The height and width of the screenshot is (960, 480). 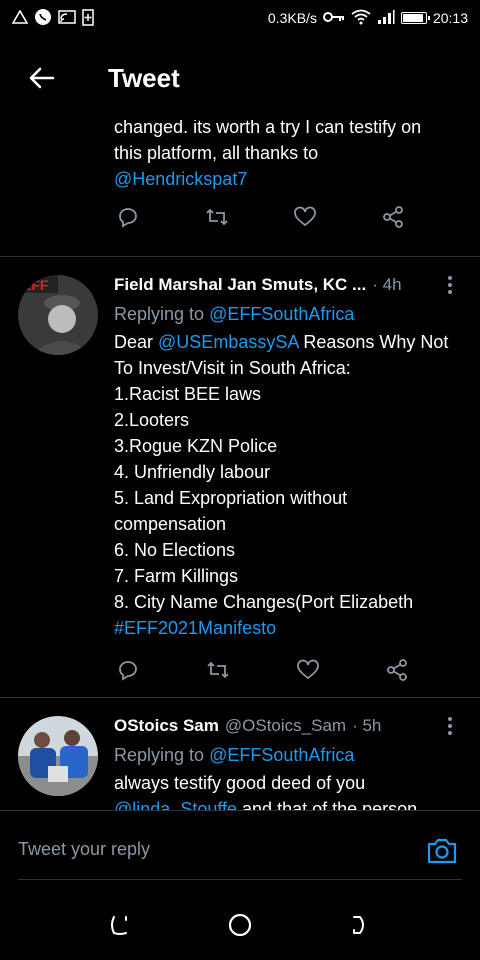 I want to click on tweet-line: 1.Racist BEE laws, so click(x=188, y=394).